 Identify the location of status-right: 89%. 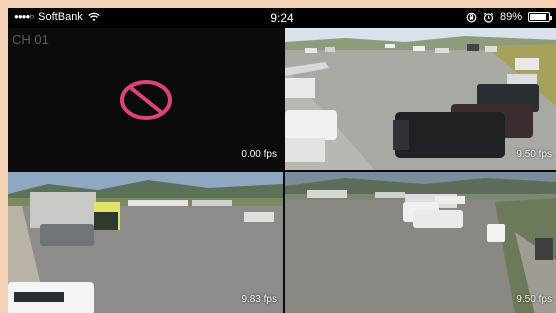
(509, 17).